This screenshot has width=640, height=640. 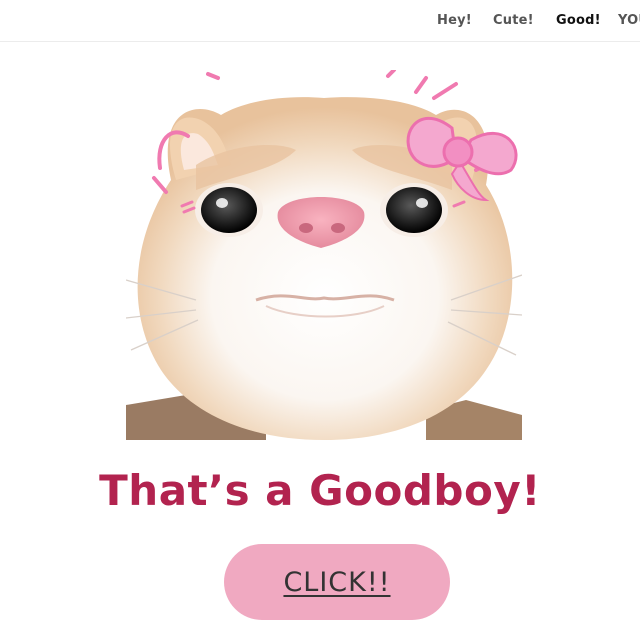 I want to click on click-button-label: CLICK!!, so click(x=337, y=582).